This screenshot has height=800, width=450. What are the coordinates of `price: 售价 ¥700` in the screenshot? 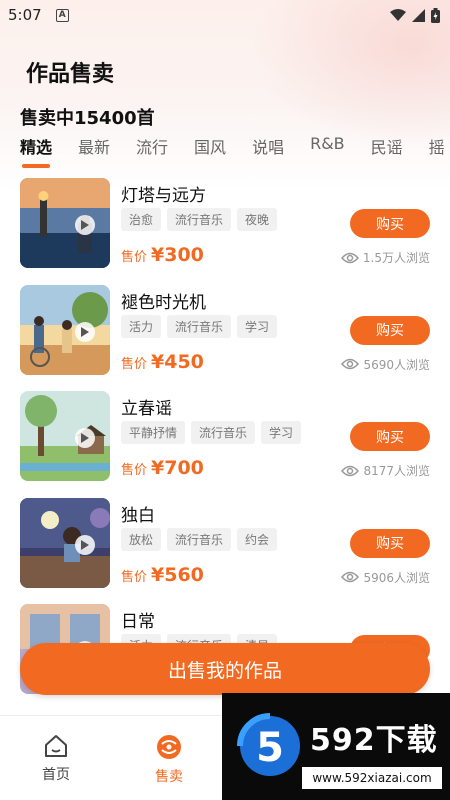 It's located at (162, 468).